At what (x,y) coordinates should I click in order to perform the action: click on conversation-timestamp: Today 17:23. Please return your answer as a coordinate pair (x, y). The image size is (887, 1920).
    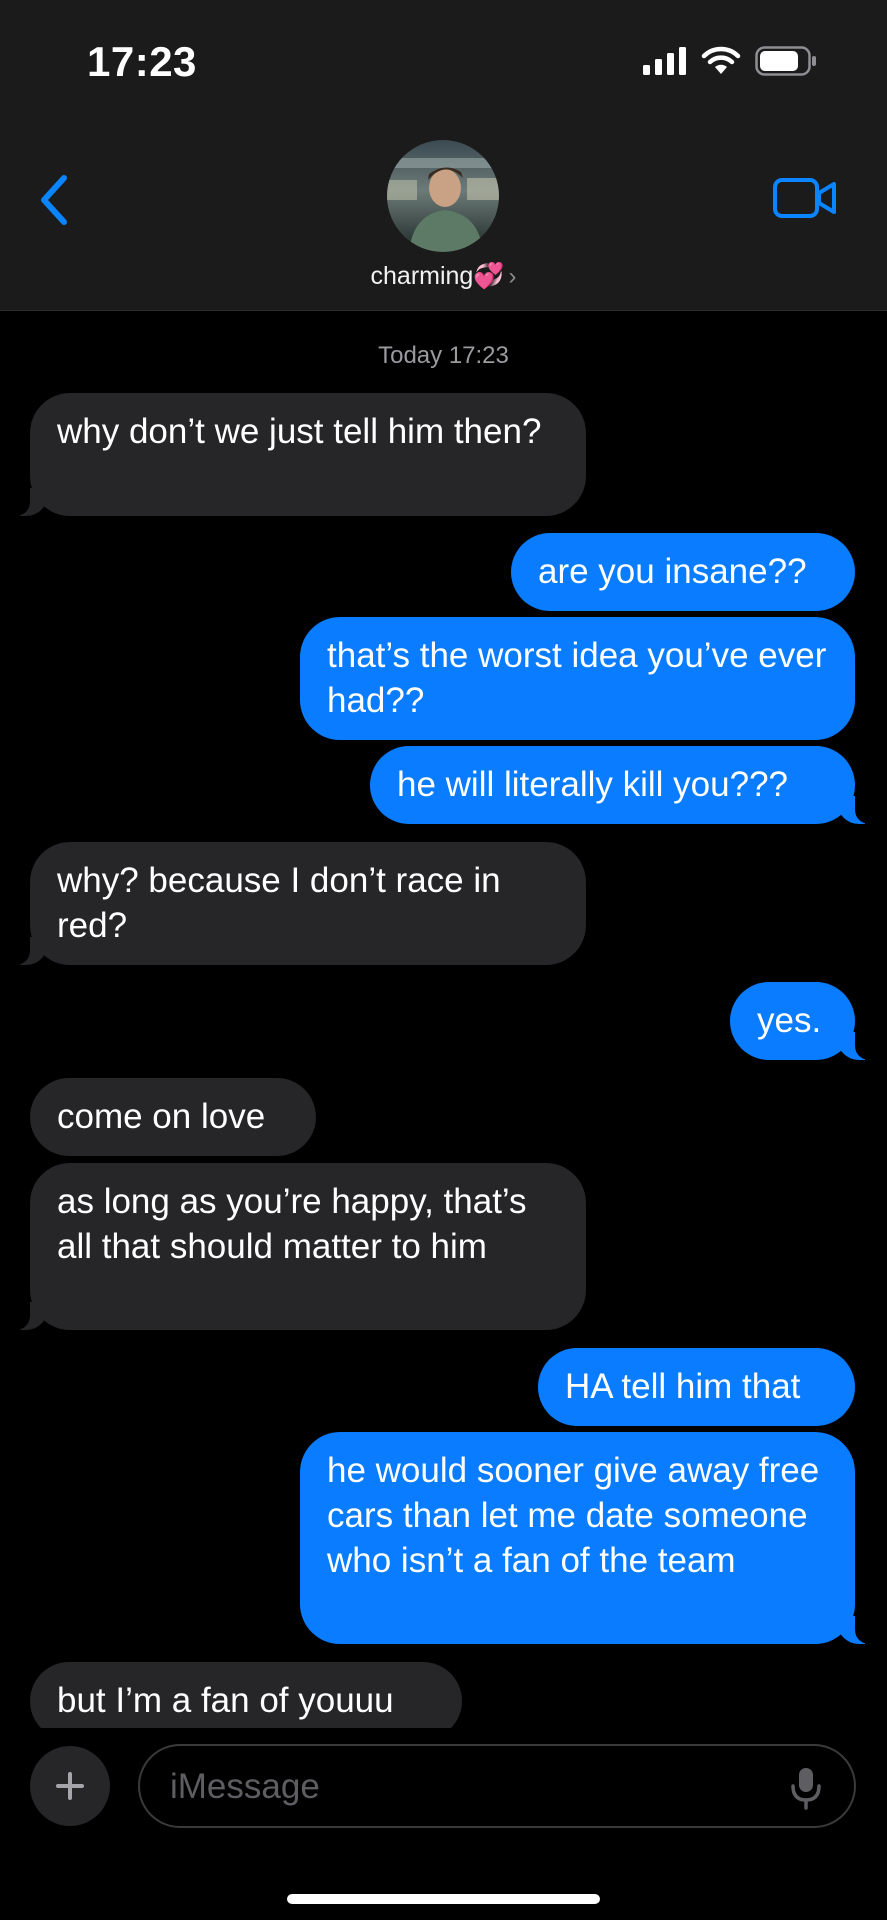
    Looking at the image, I should click on (443, 355).